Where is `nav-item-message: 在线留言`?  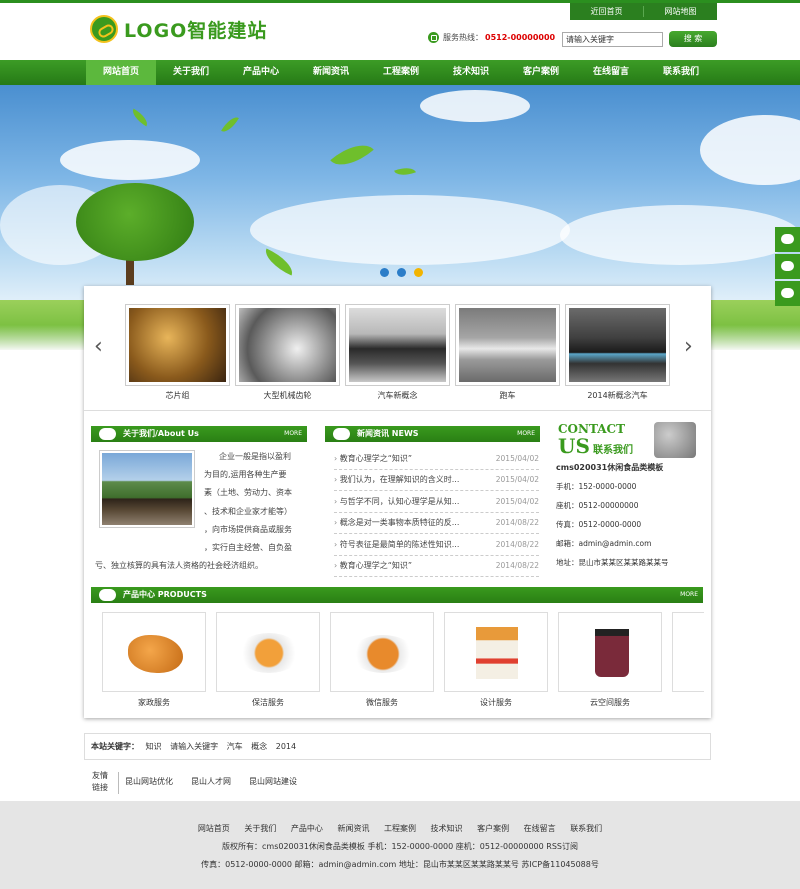
nav-item-message: 在线留言 is located at coordinates (611, 72).